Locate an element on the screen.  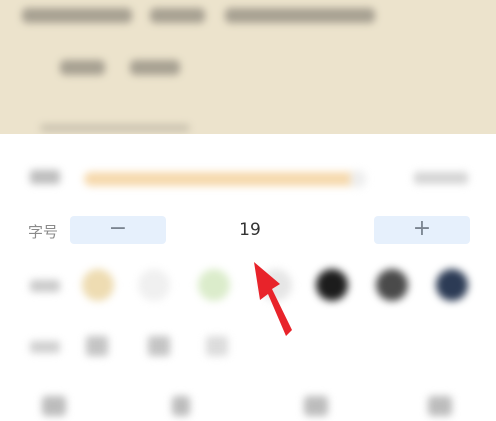
font-size-label: 字号 is located at coordinates (43, 232).